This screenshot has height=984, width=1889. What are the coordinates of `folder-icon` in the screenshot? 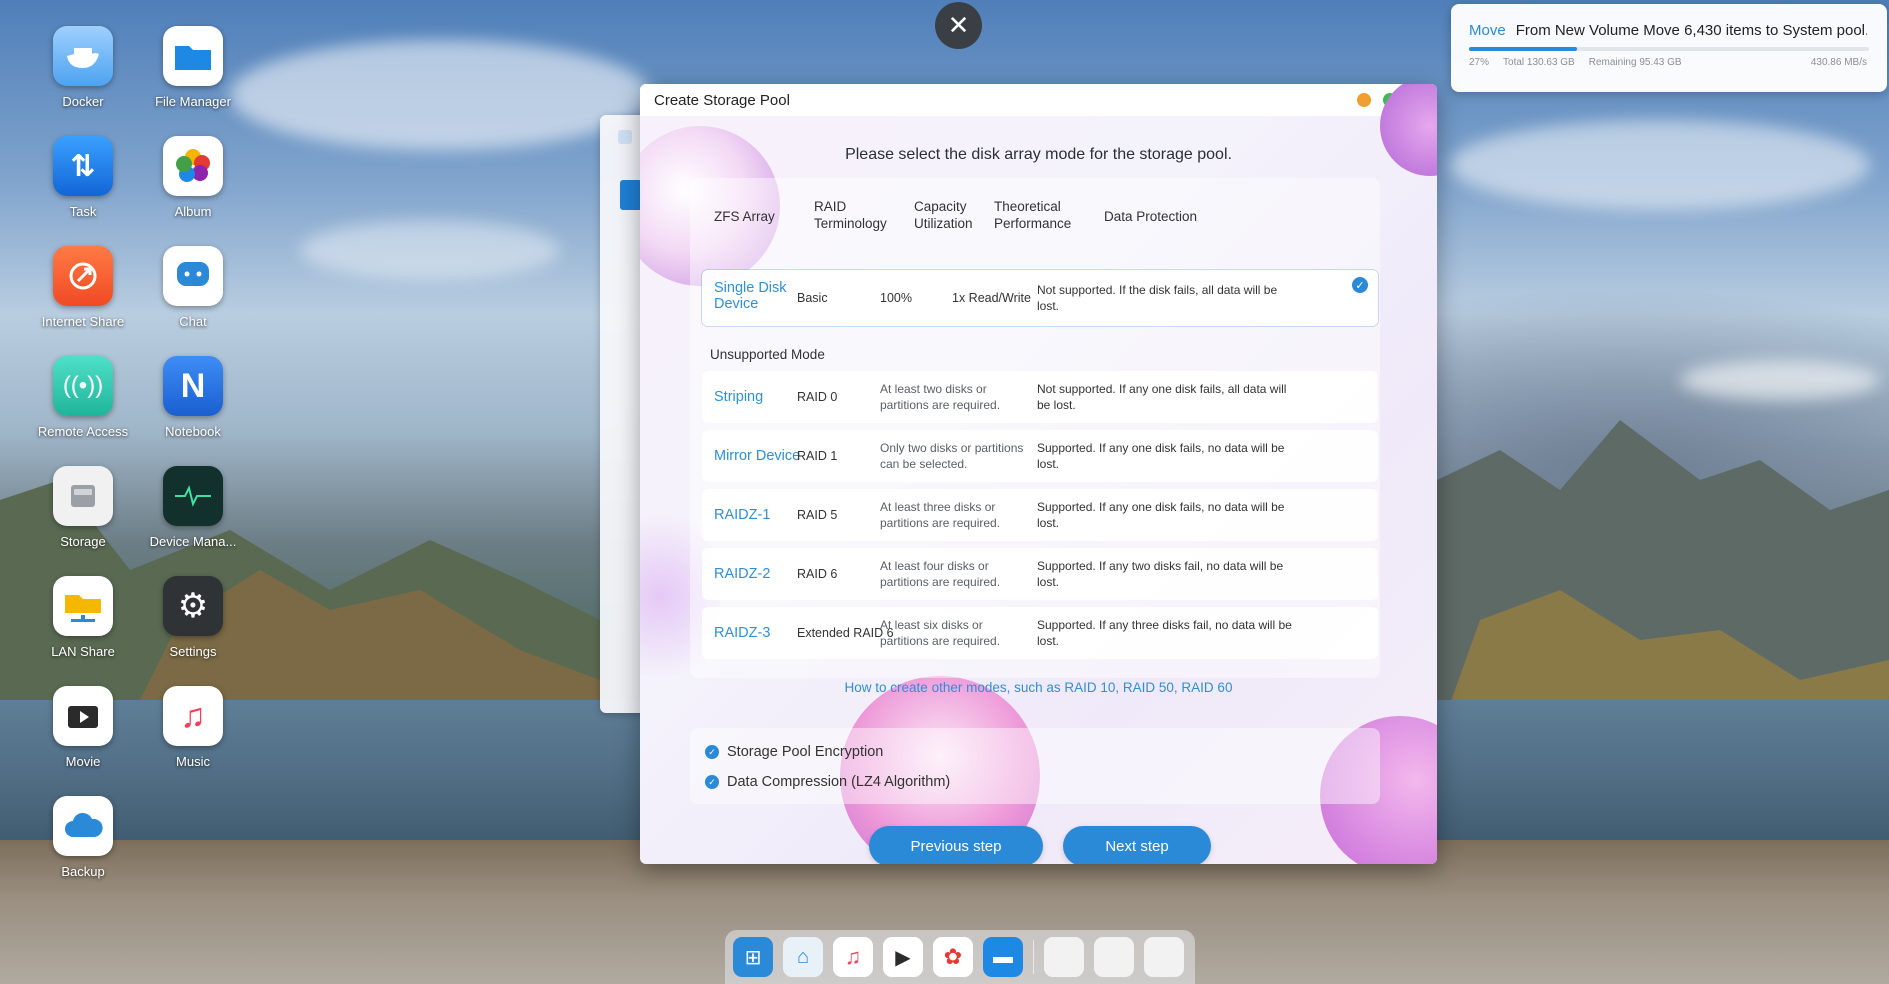 It's located at (193, 56).